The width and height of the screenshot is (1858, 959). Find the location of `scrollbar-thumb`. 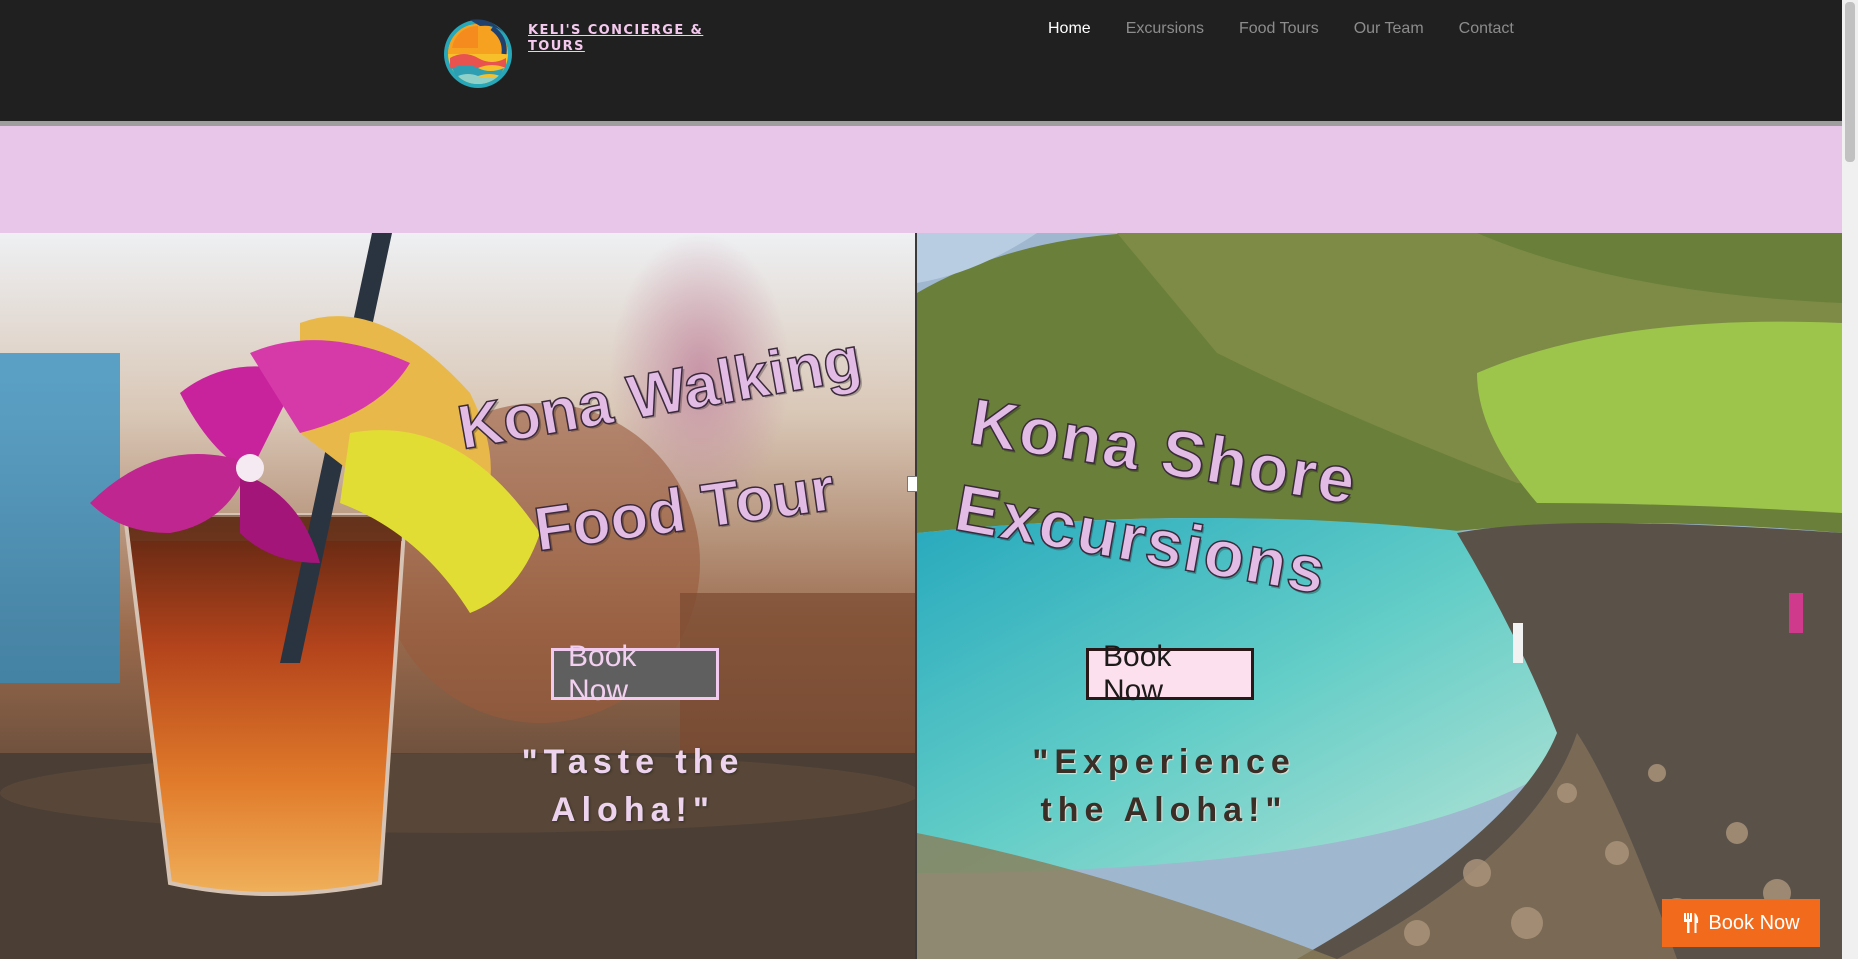

scrollbar-thumb is located at coordinates (1850, 82).